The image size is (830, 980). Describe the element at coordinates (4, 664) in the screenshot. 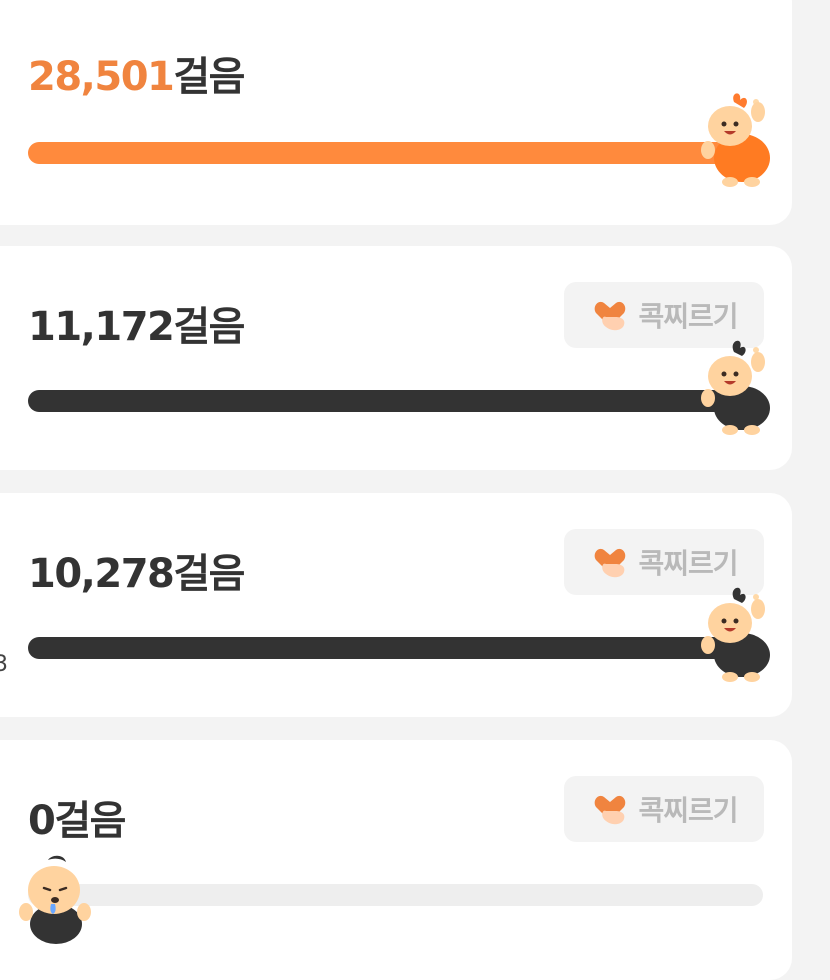

I see `edge-fragment: 3` at that location.